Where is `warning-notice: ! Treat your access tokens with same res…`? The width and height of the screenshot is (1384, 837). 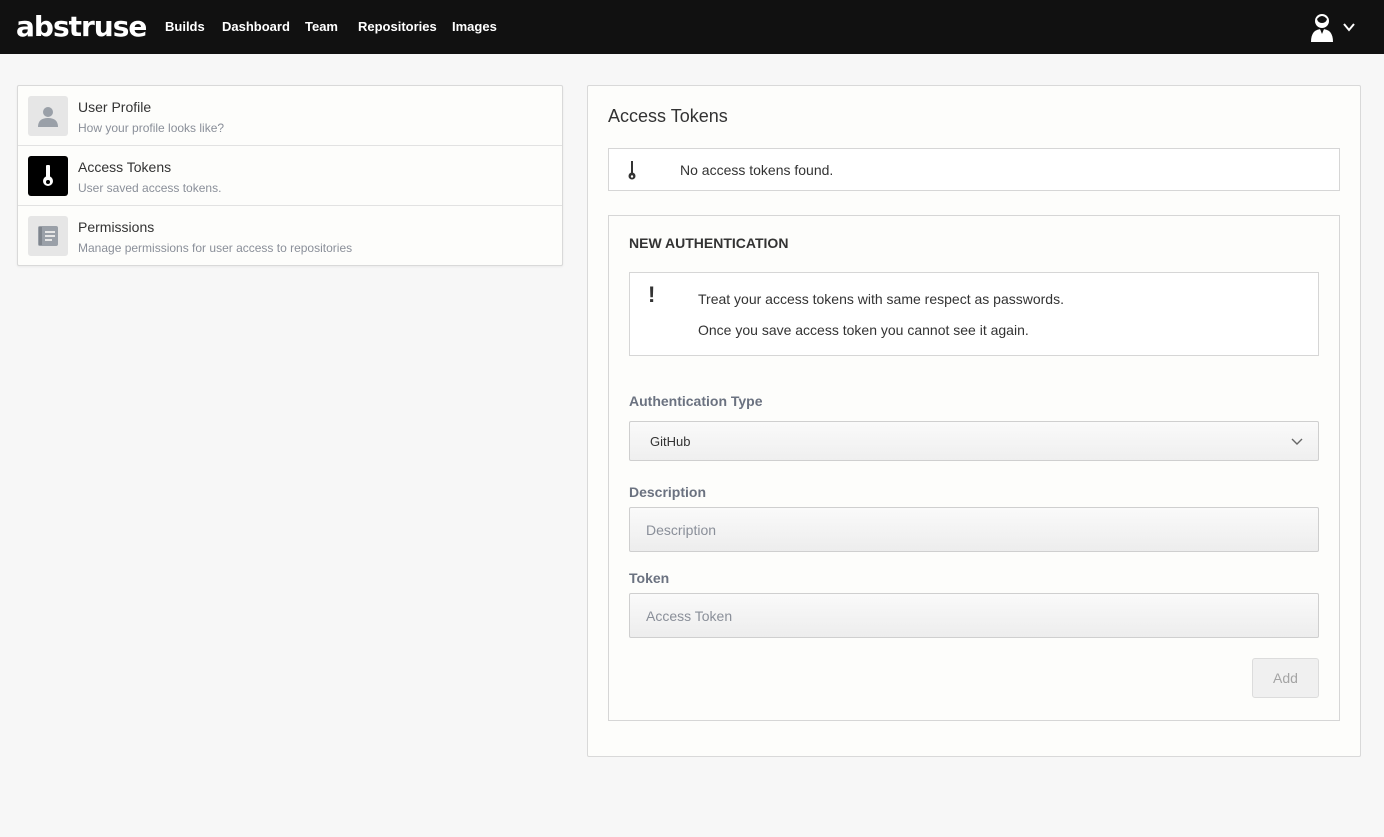 warning-notice: ! Treat your access tokens with same res… is located at coordinates (974, 314).